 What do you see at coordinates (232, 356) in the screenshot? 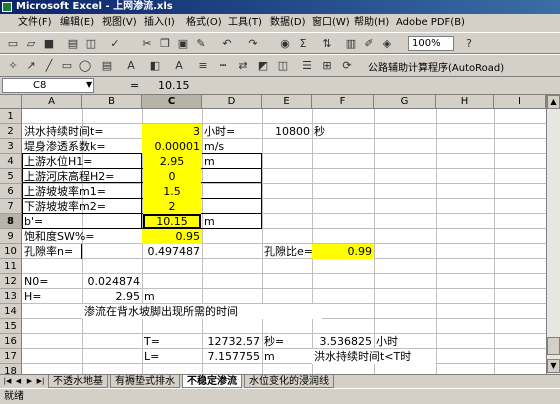
I see `cell-d17: 7.157755` at bounding box center [232, 356].